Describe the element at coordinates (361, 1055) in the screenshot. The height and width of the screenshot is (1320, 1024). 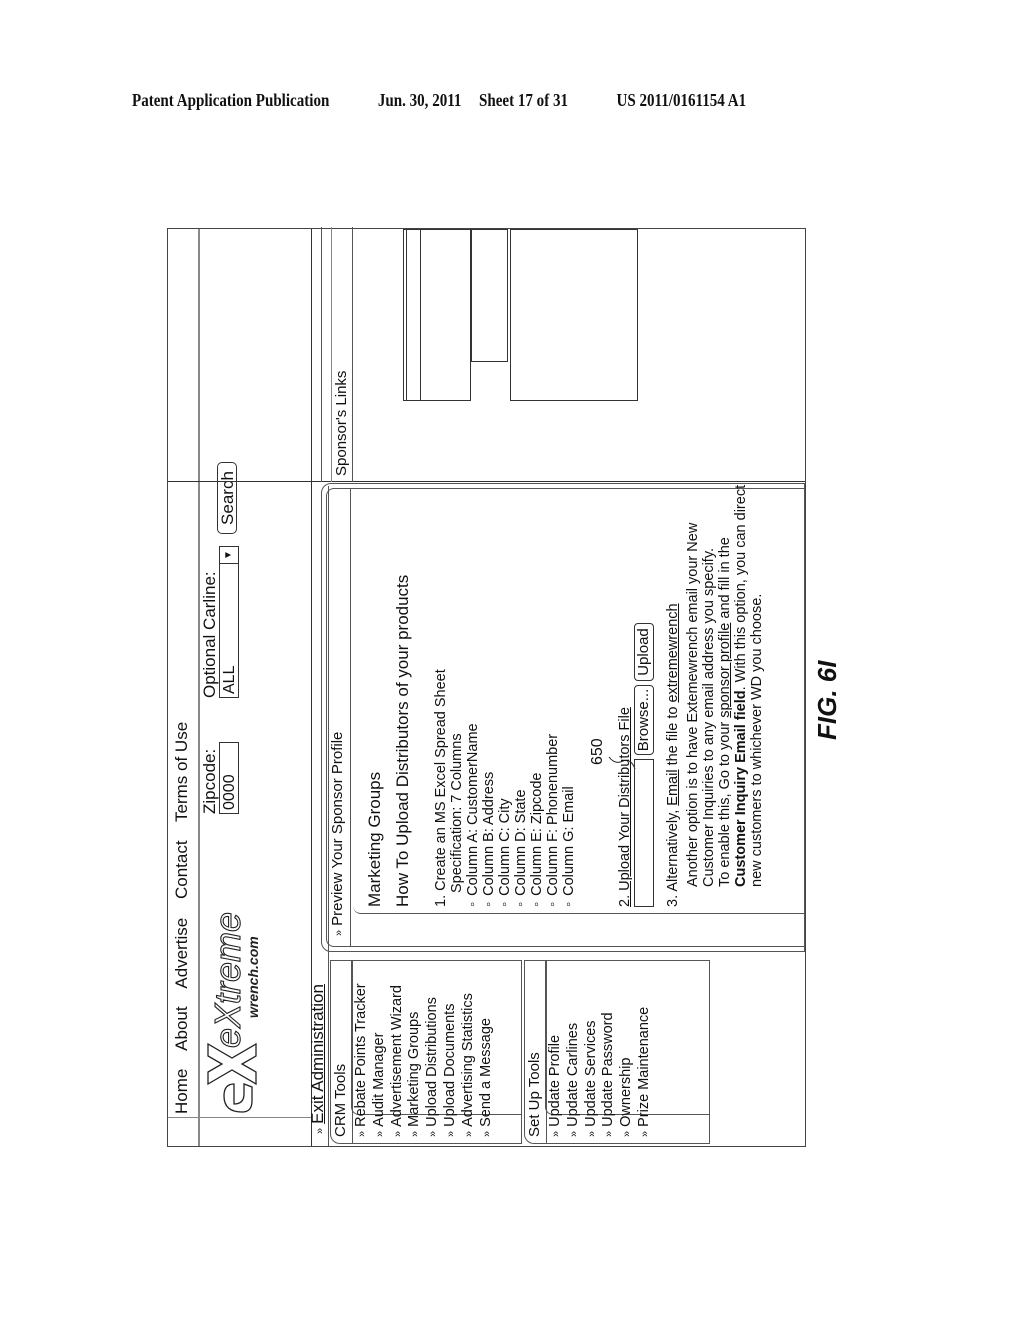
I see `sidebar-item-label: Rebate Points Tracker` at that location.